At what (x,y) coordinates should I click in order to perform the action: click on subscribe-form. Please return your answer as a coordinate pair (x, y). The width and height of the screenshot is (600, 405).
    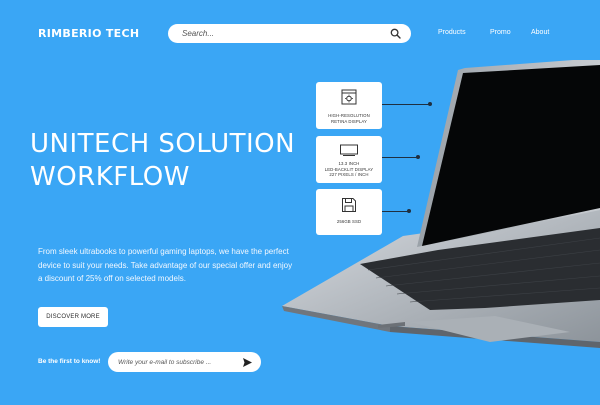
    Looking at the image, I should click on (184, 362).